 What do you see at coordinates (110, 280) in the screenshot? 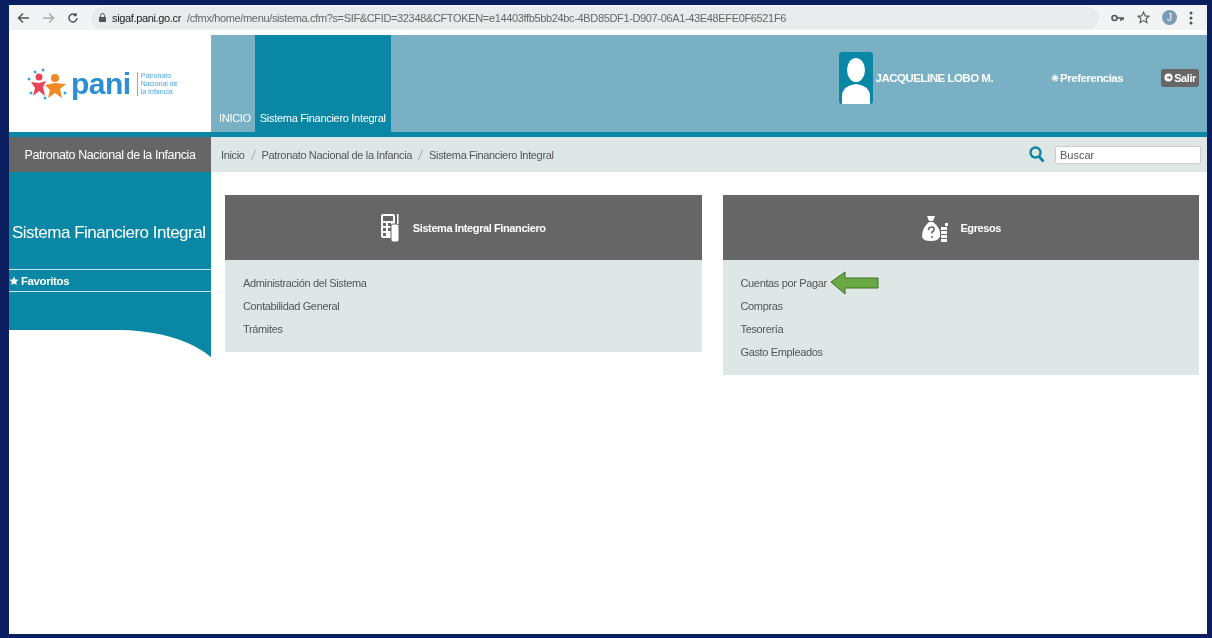
I see `favorites-link: Favoritos` at bounding box center [110, 280].